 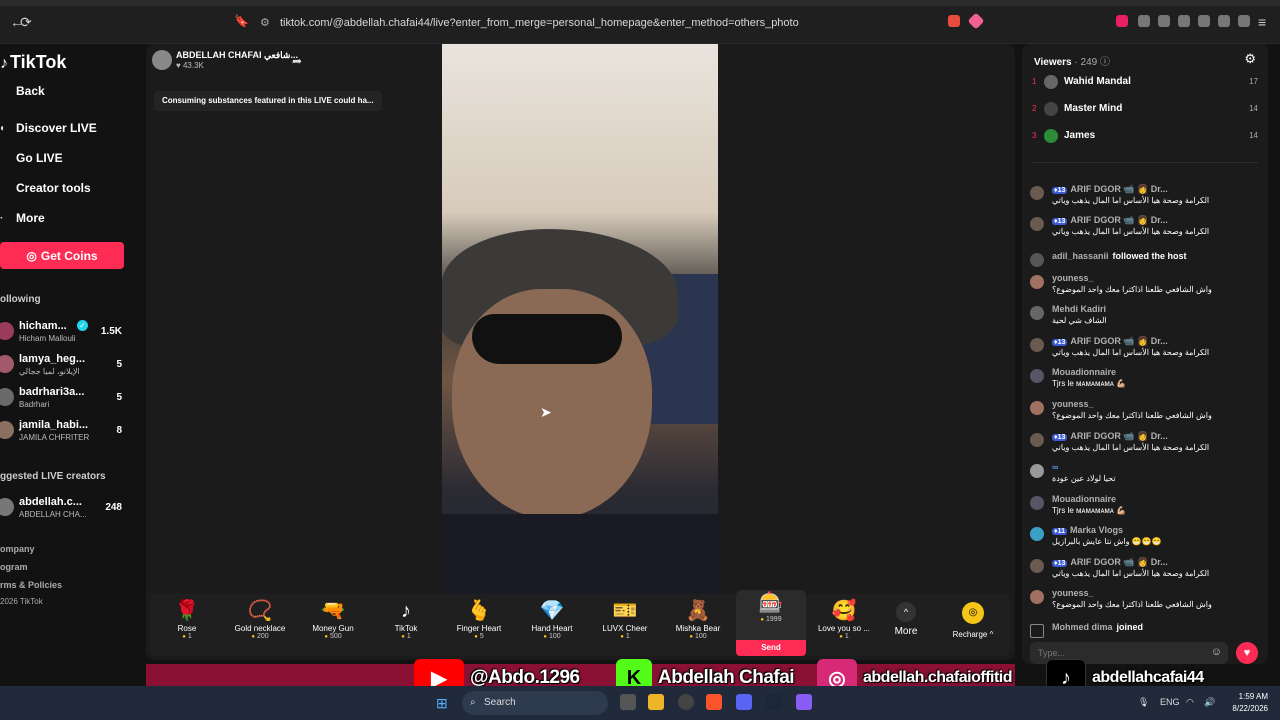 I want to click on brave-icon, so click(x=714, y=702).